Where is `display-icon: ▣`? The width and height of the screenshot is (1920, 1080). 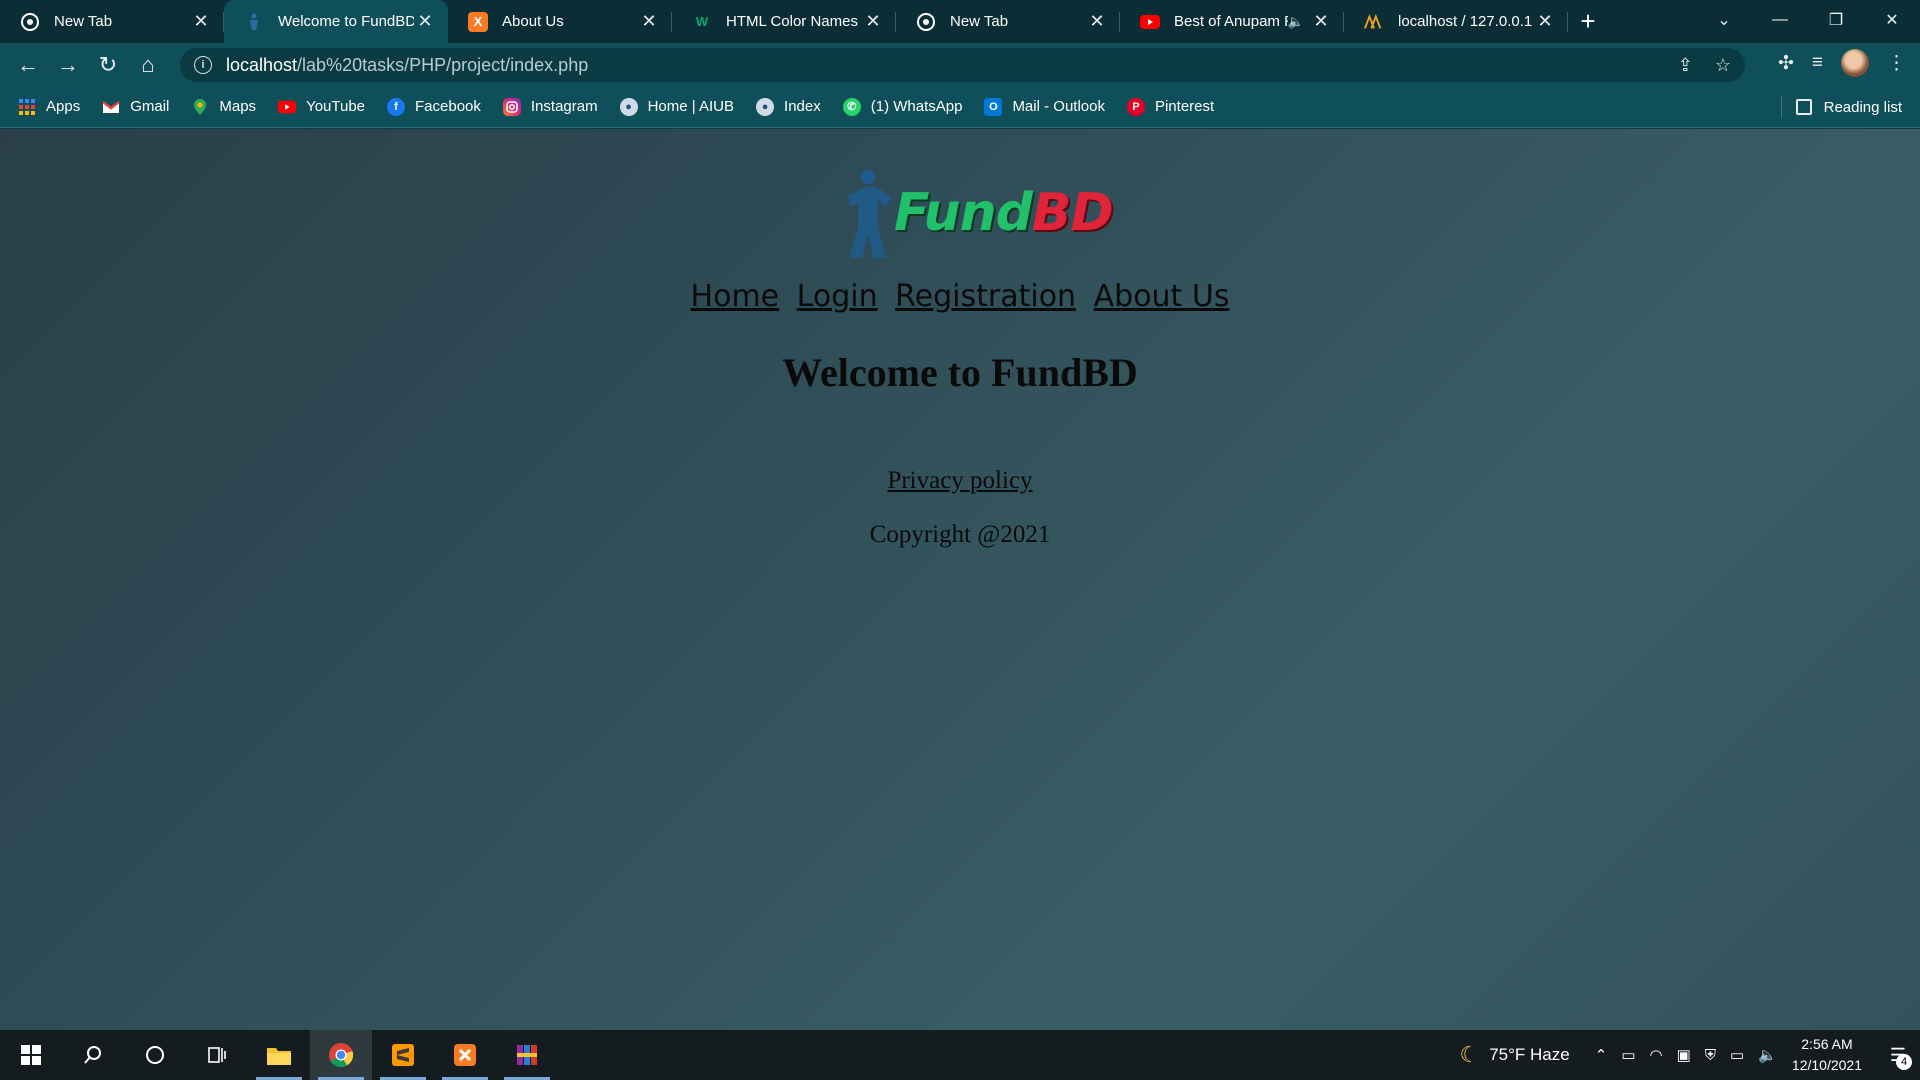
display-icon: ▣ is located at coordinates (1684, 1055).